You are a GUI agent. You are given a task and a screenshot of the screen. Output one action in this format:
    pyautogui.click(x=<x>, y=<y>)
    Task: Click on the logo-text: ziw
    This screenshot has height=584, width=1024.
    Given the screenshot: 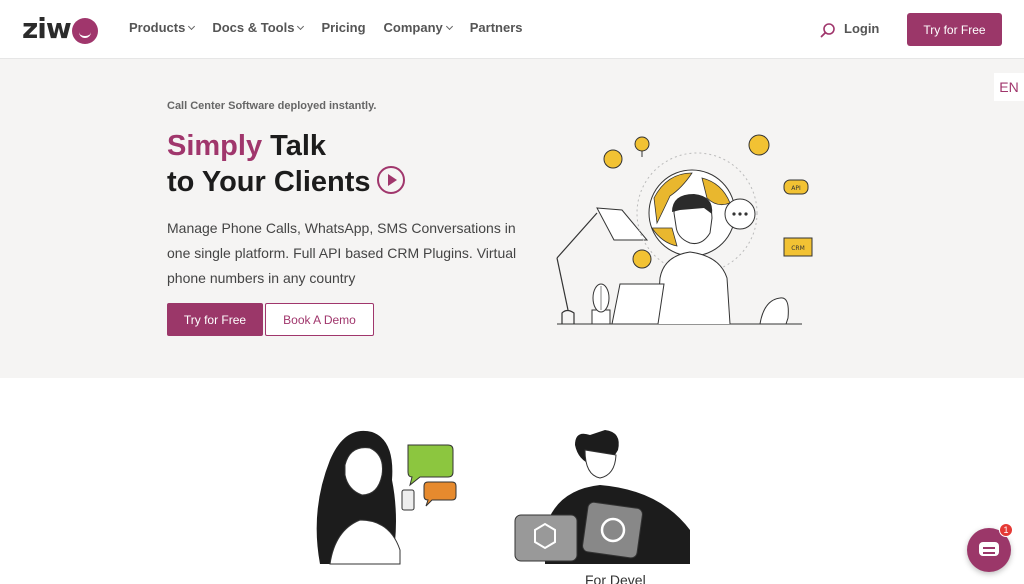 What is the action you would take?
    pyautogui.click(x=47, y=28)
    